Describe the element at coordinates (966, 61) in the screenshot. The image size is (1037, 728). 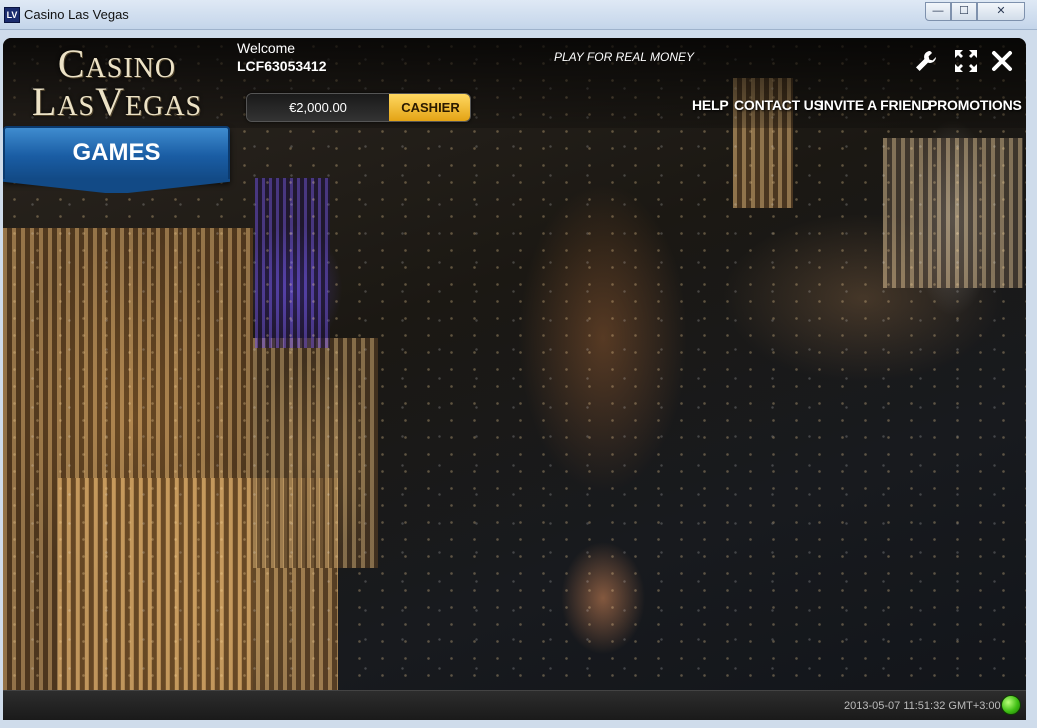
I see `fullscreen-icon` at that location.